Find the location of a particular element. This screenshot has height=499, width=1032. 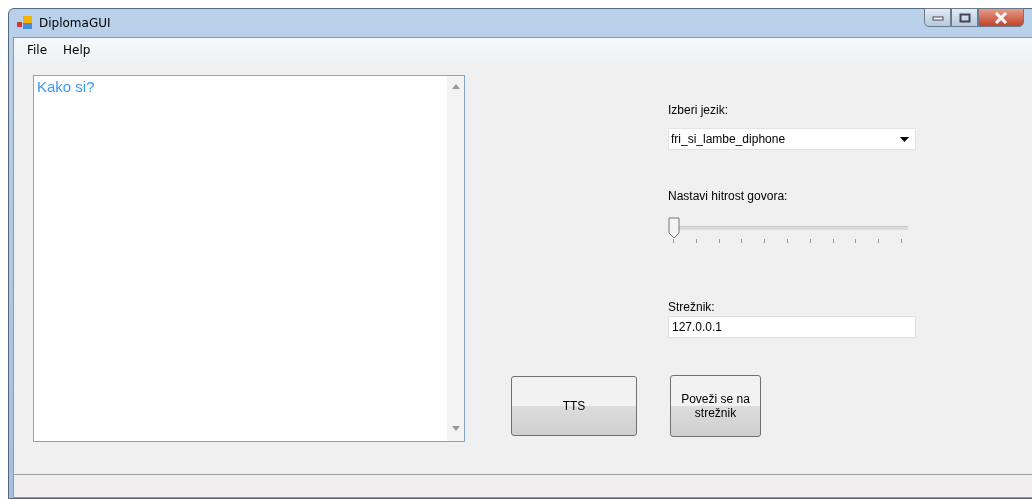

language-label: Izberi jezik: is located at coordinates (698, 110).